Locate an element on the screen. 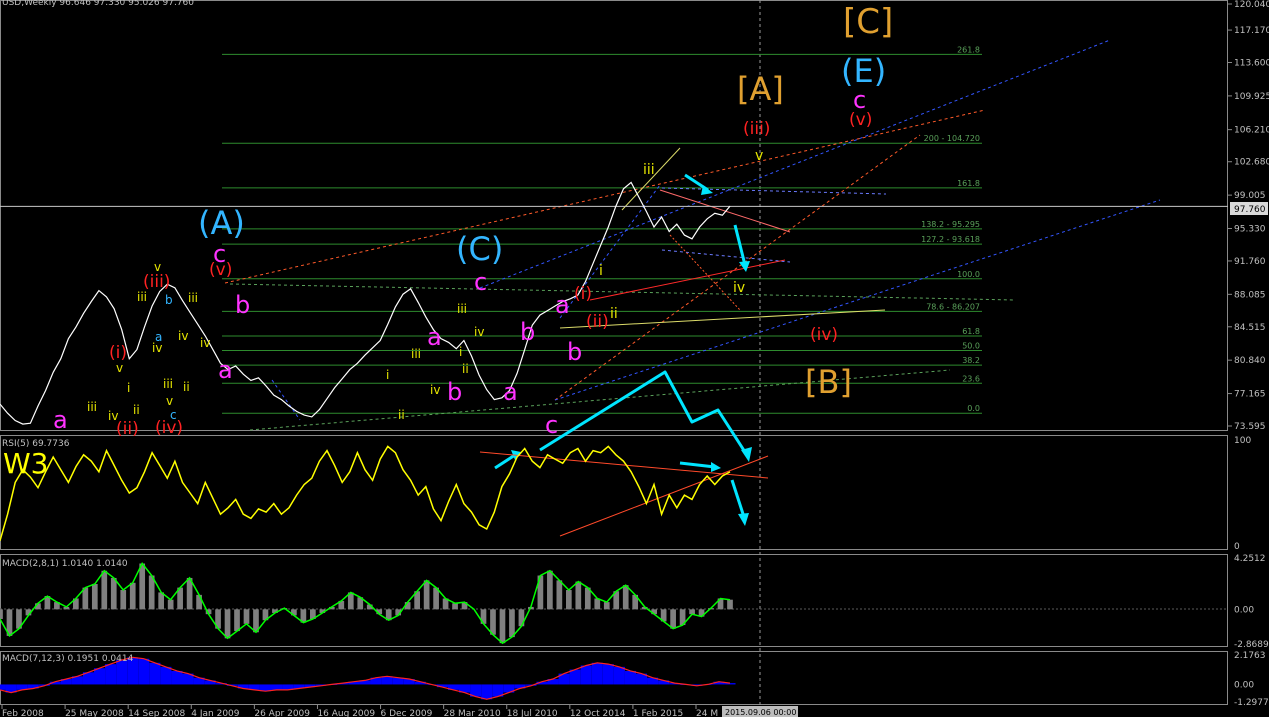  time-axis-label: 28 Mar 2010 is located at coordinates (472, 713).